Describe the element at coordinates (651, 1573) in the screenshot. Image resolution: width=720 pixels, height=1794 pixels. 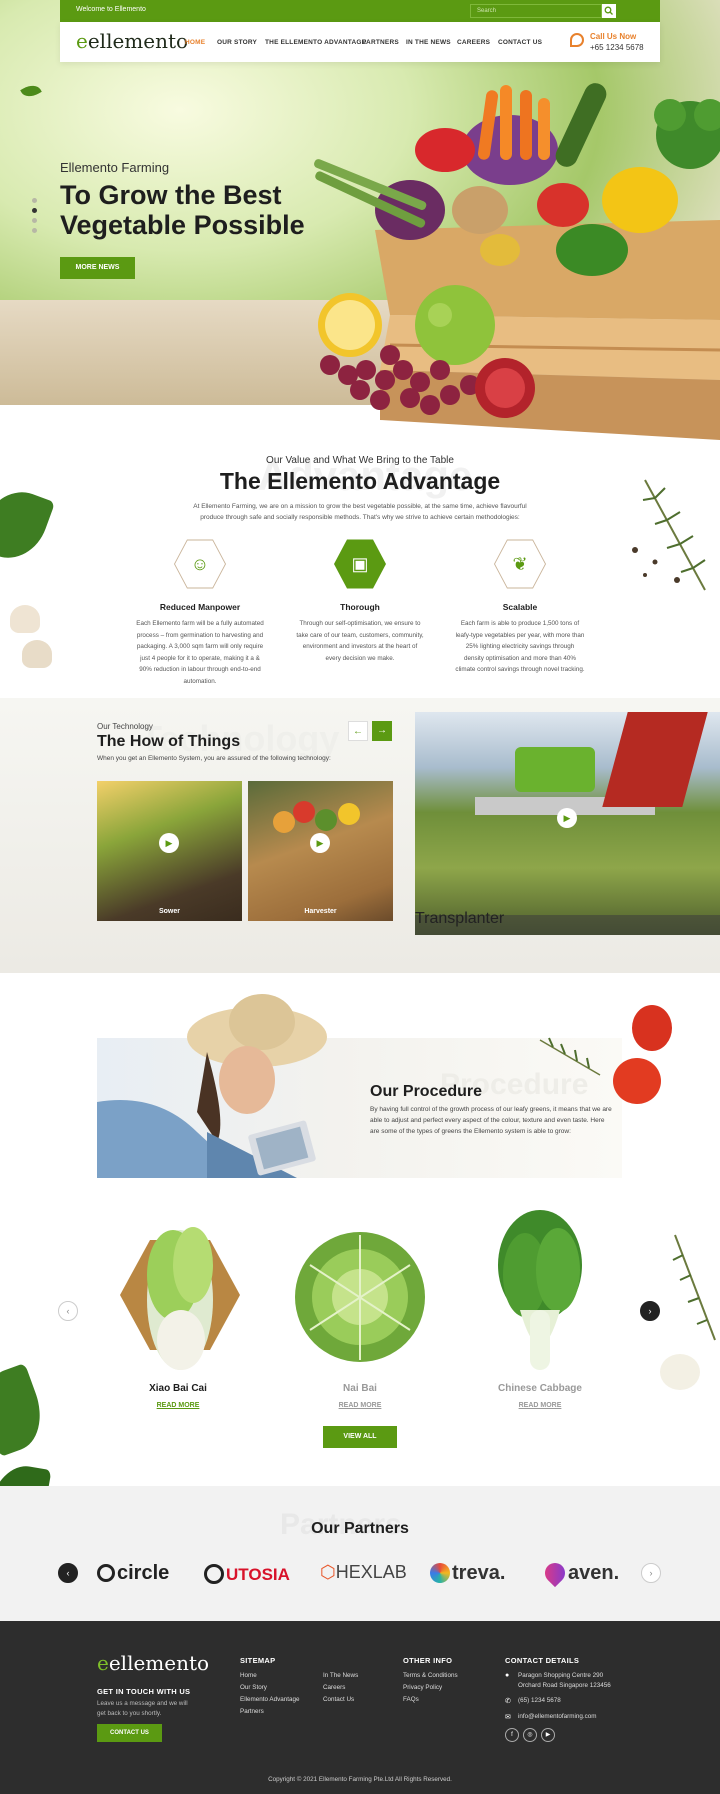
I see `partners-next-button: ›` at that location.